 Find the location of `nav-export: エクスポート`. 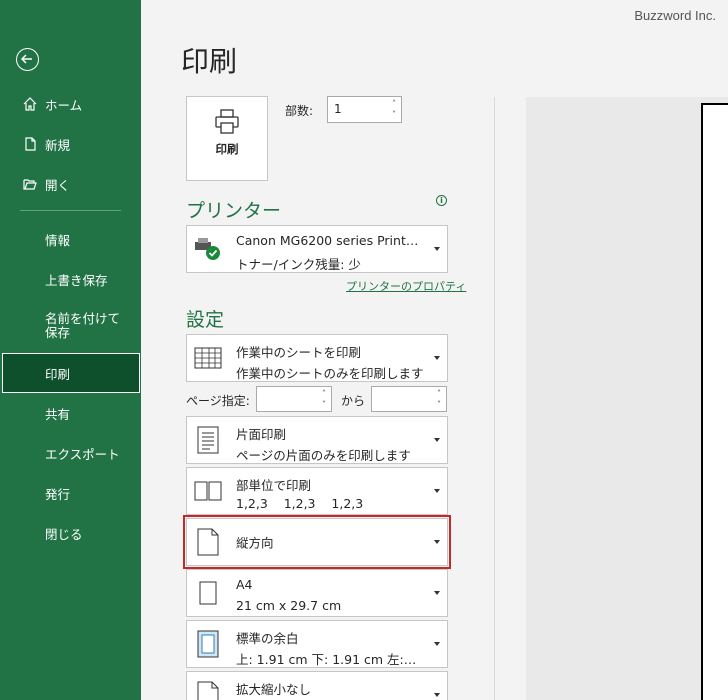

nav-export: エクスポート is located at coordinates (70, 453).